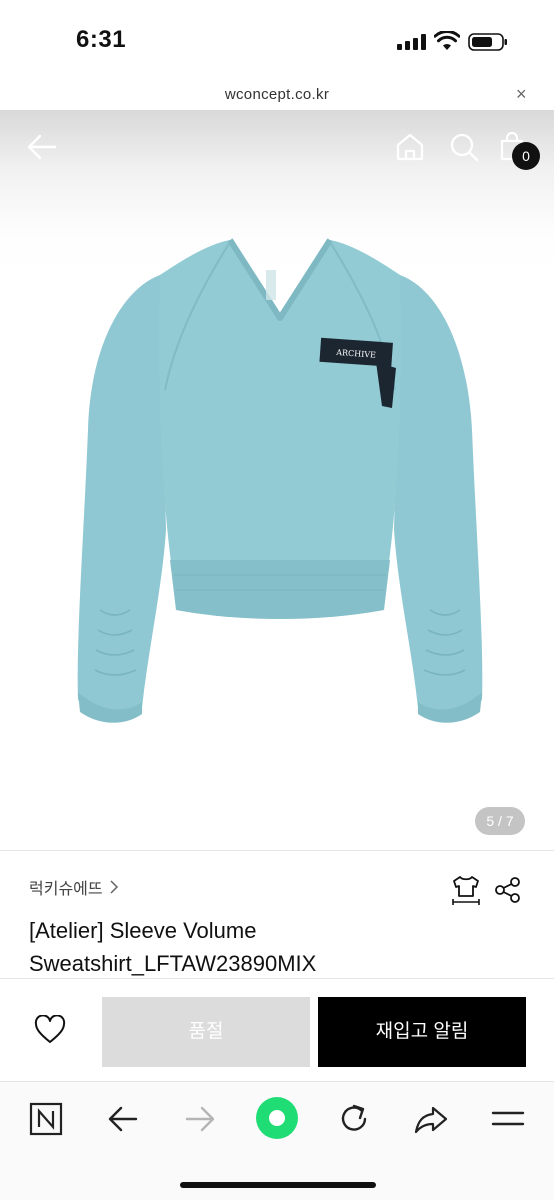 This screenshot has width=554, height=1200. I want to click on forward-arrow-icon, so click(200, 1119).